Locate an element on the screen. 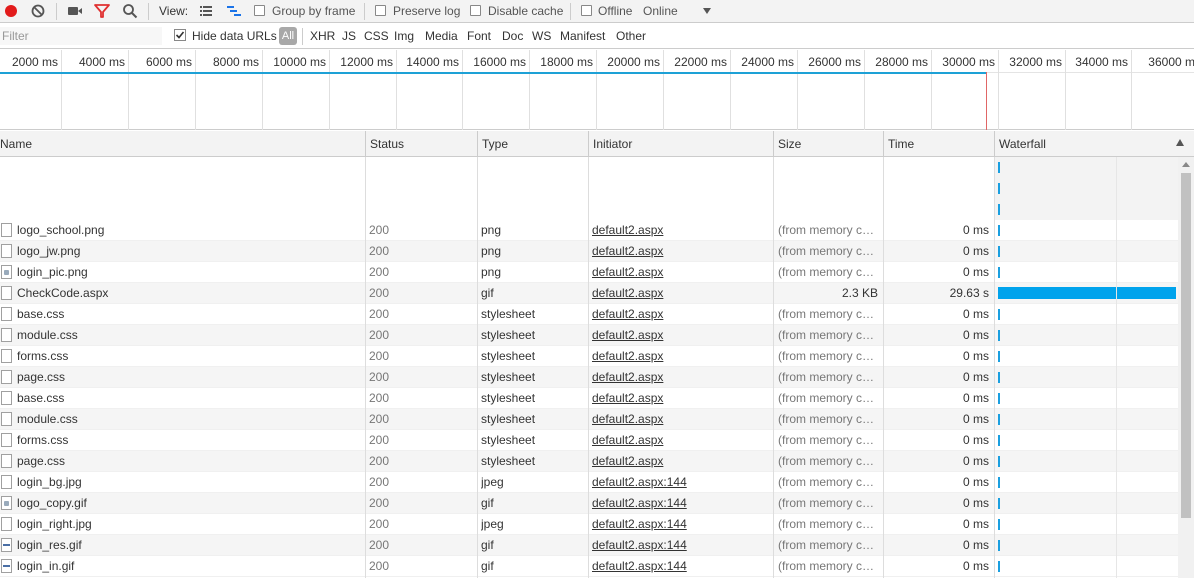 The height and width of the screenshot is (578, 1194). filter-input is located at coordinates (81, 36).